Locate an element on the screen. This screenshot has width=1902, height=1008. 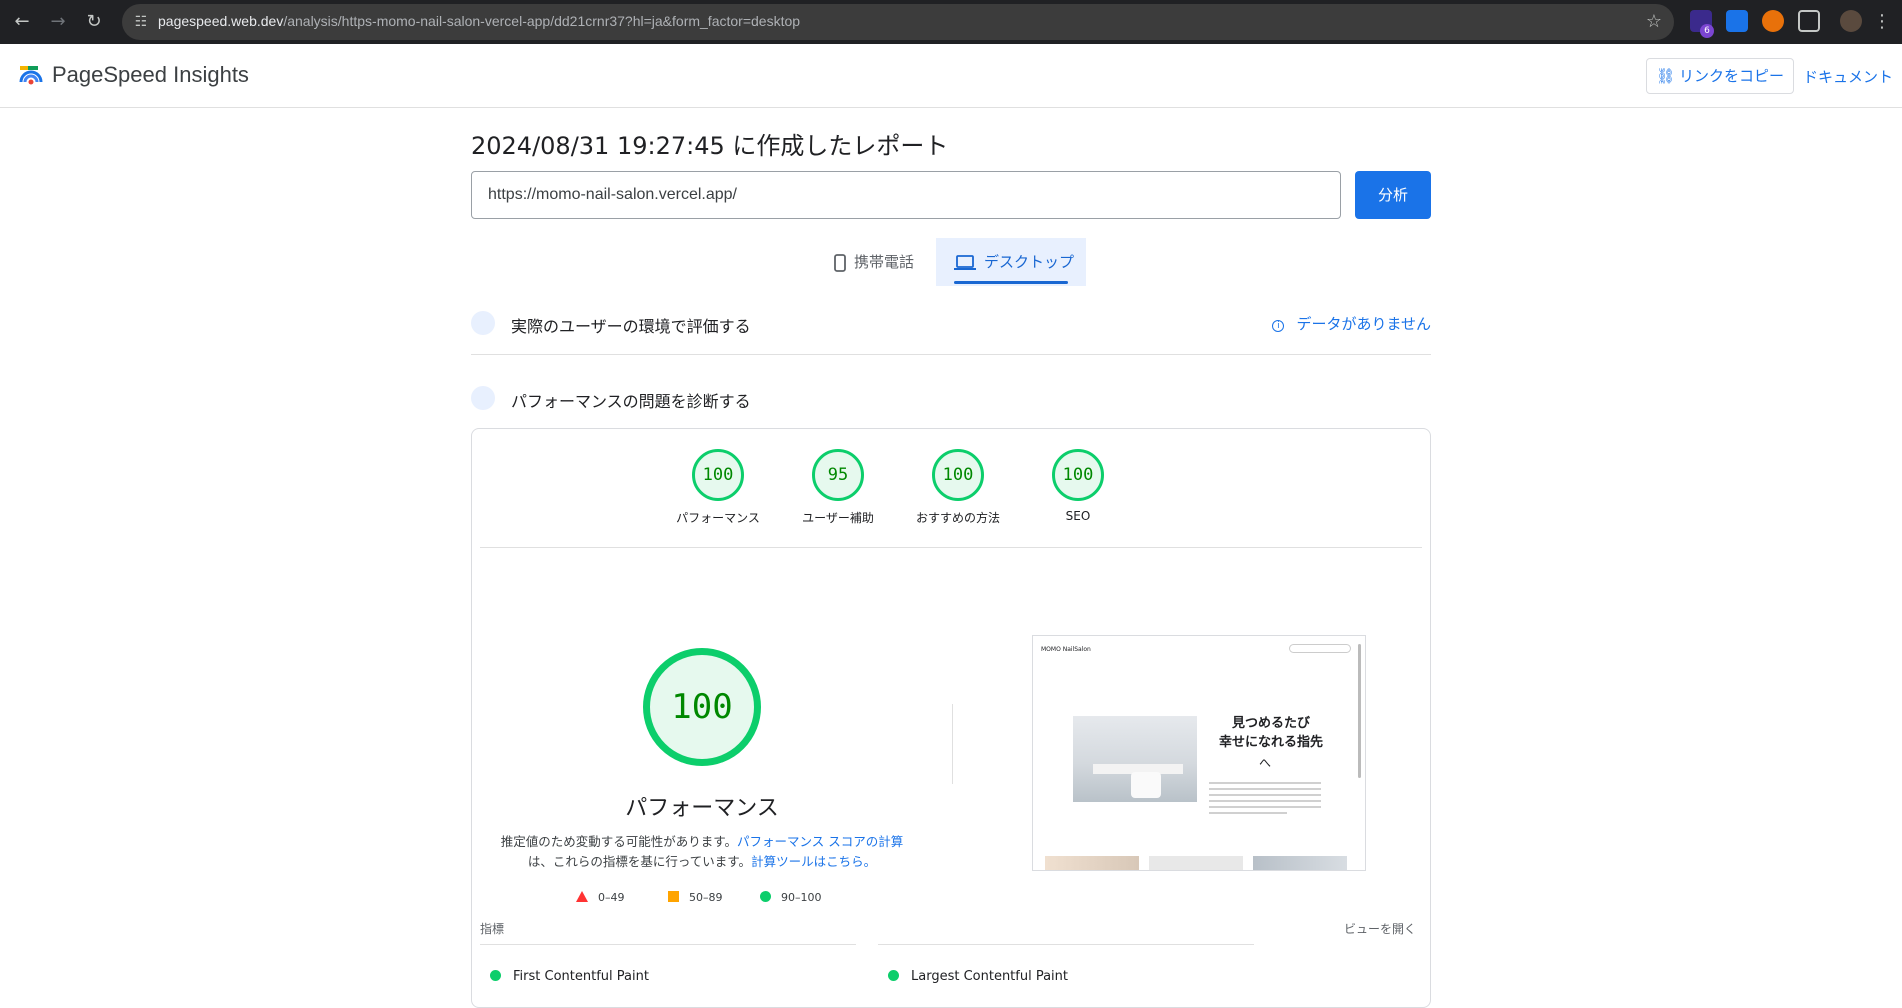
gauge-label: ユーザー補助 is located at coordinates (838, 518).